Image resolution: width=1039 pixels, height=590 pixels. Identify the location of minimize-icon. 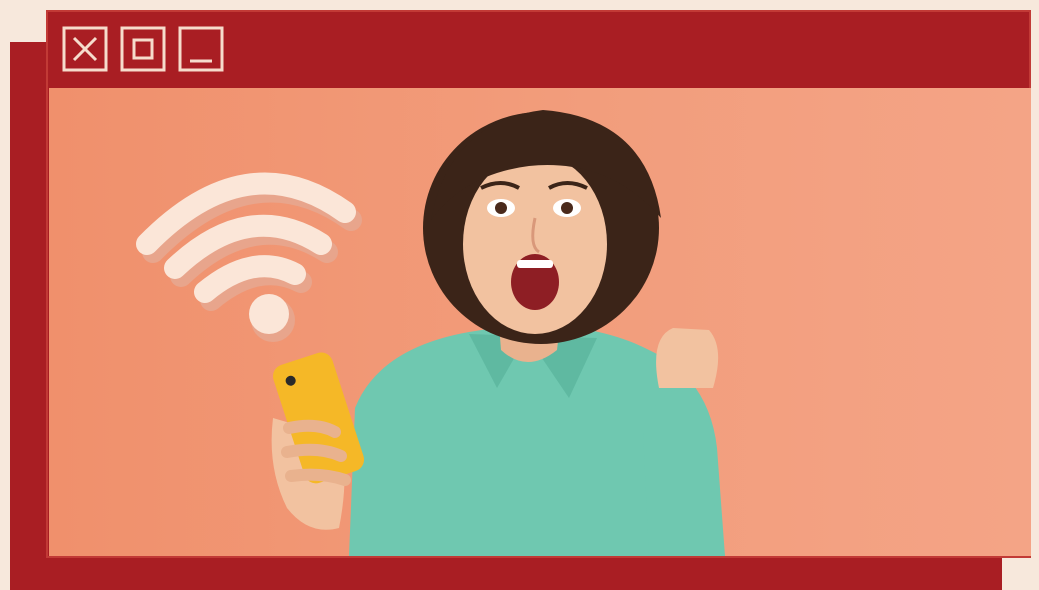
(201, 49).